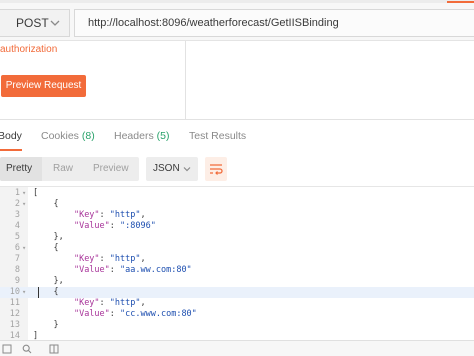 This screenshot has height=356, width=474. I want to click on code-text: "Value": ":8096", so click(114, 226).